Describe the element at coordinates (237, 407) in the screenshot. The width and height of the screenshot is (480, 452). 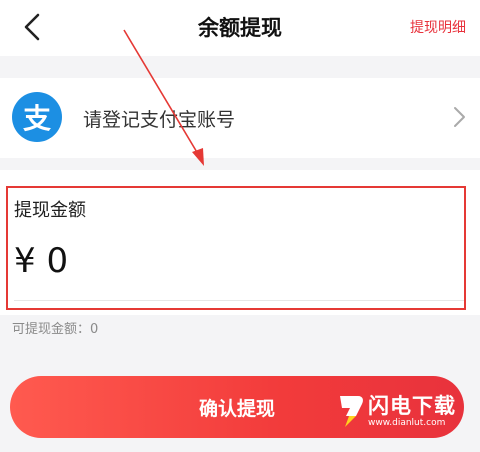
I see `confirm-withdraw-button: 确认提现` at that location.